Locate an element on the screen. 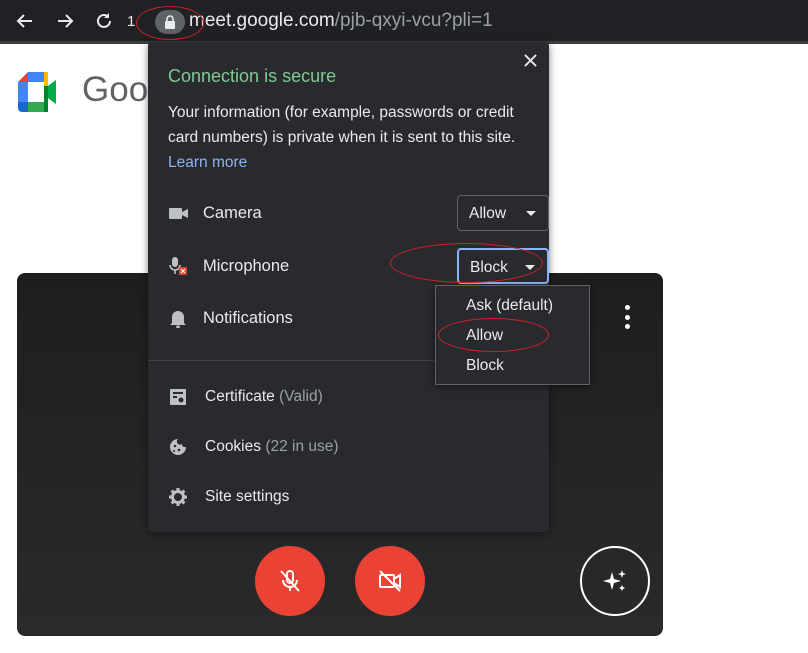 The height and width of the screenshot is (653, 808). microphone-toggle-button is located at coordinates (290, 581).